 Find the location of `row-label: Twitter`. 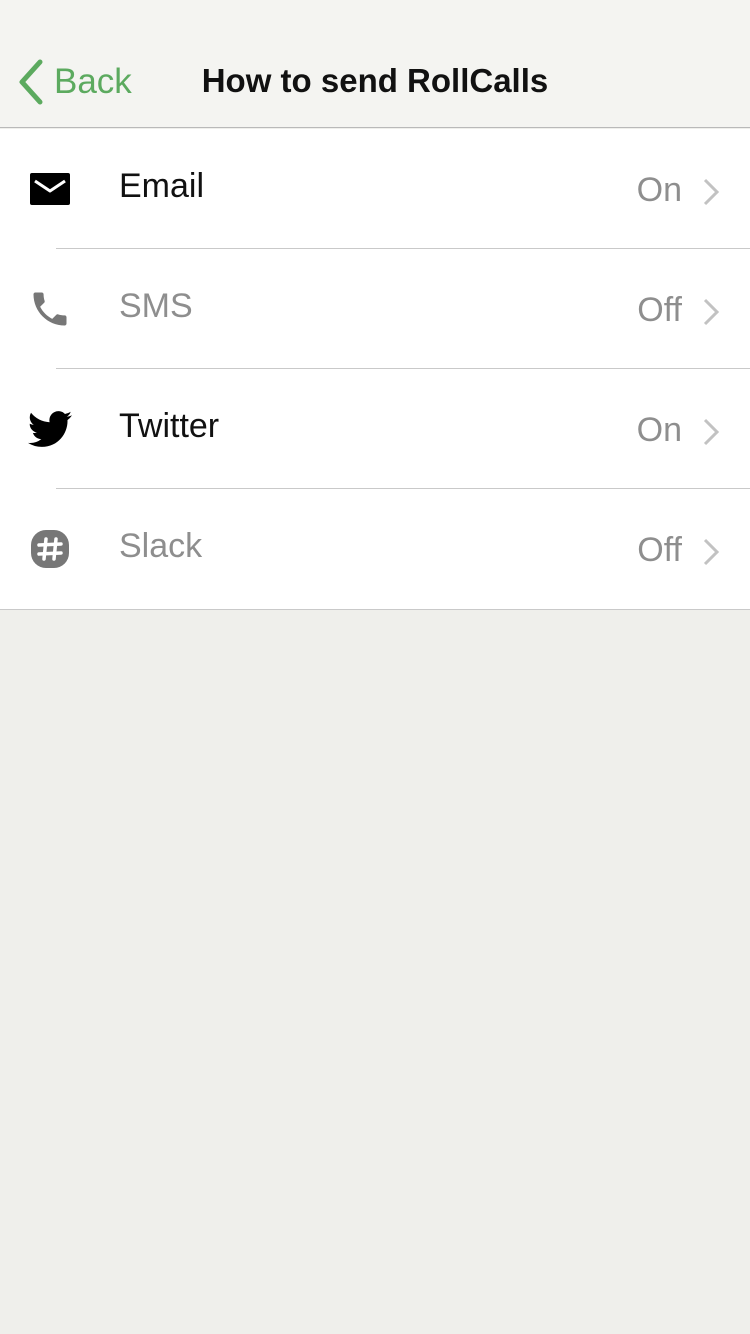

row-label: Twitter is located at coordinates (169, 426).